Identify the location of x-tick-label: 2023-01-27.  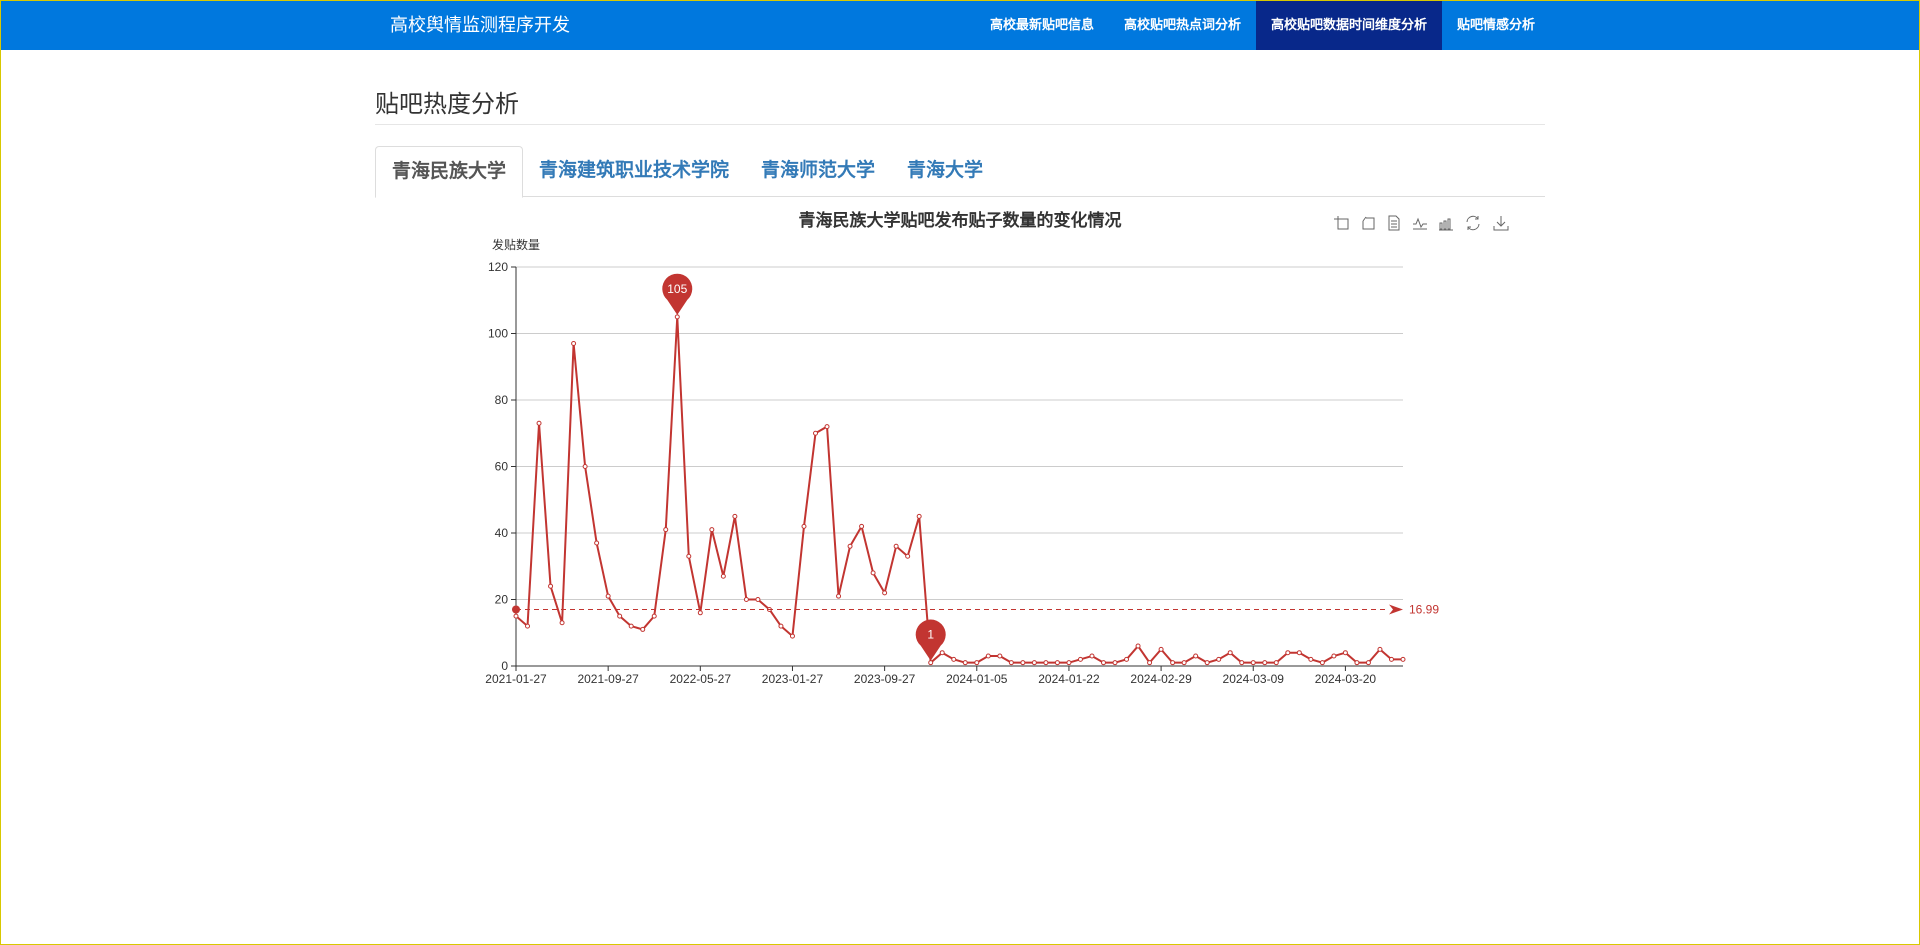
(793, 679).